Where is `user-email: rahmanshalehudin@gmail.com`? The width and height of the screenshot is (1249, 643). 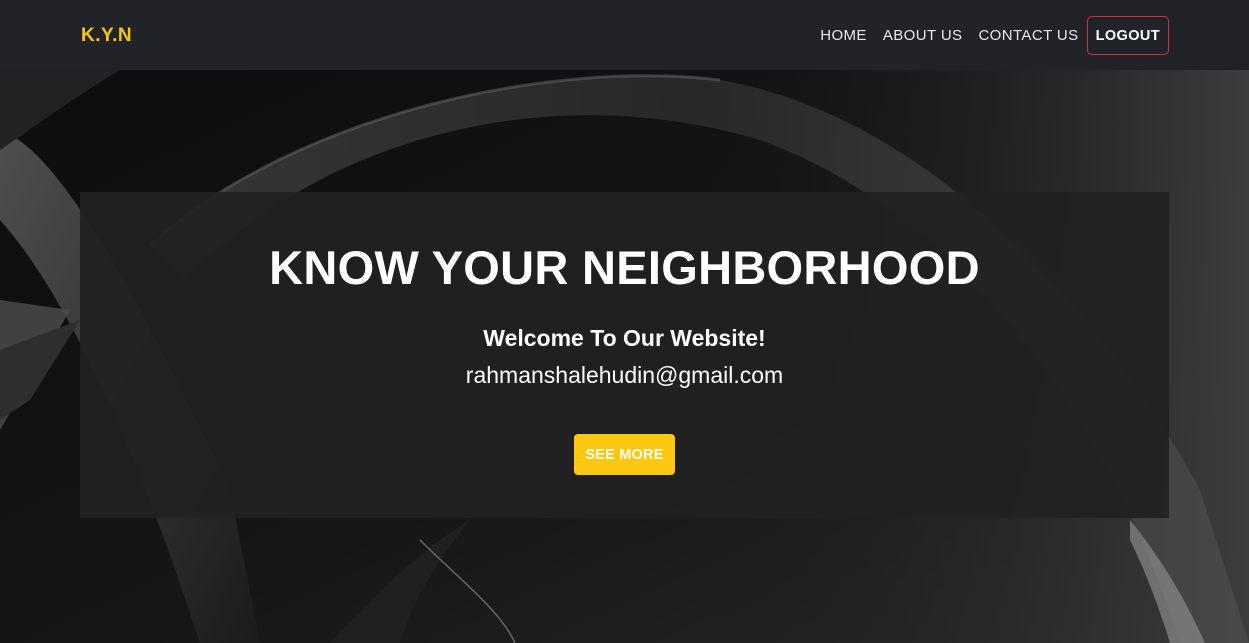
user-email: rahmanshalehudin@gmail.com is located at coordinates (624, 375).